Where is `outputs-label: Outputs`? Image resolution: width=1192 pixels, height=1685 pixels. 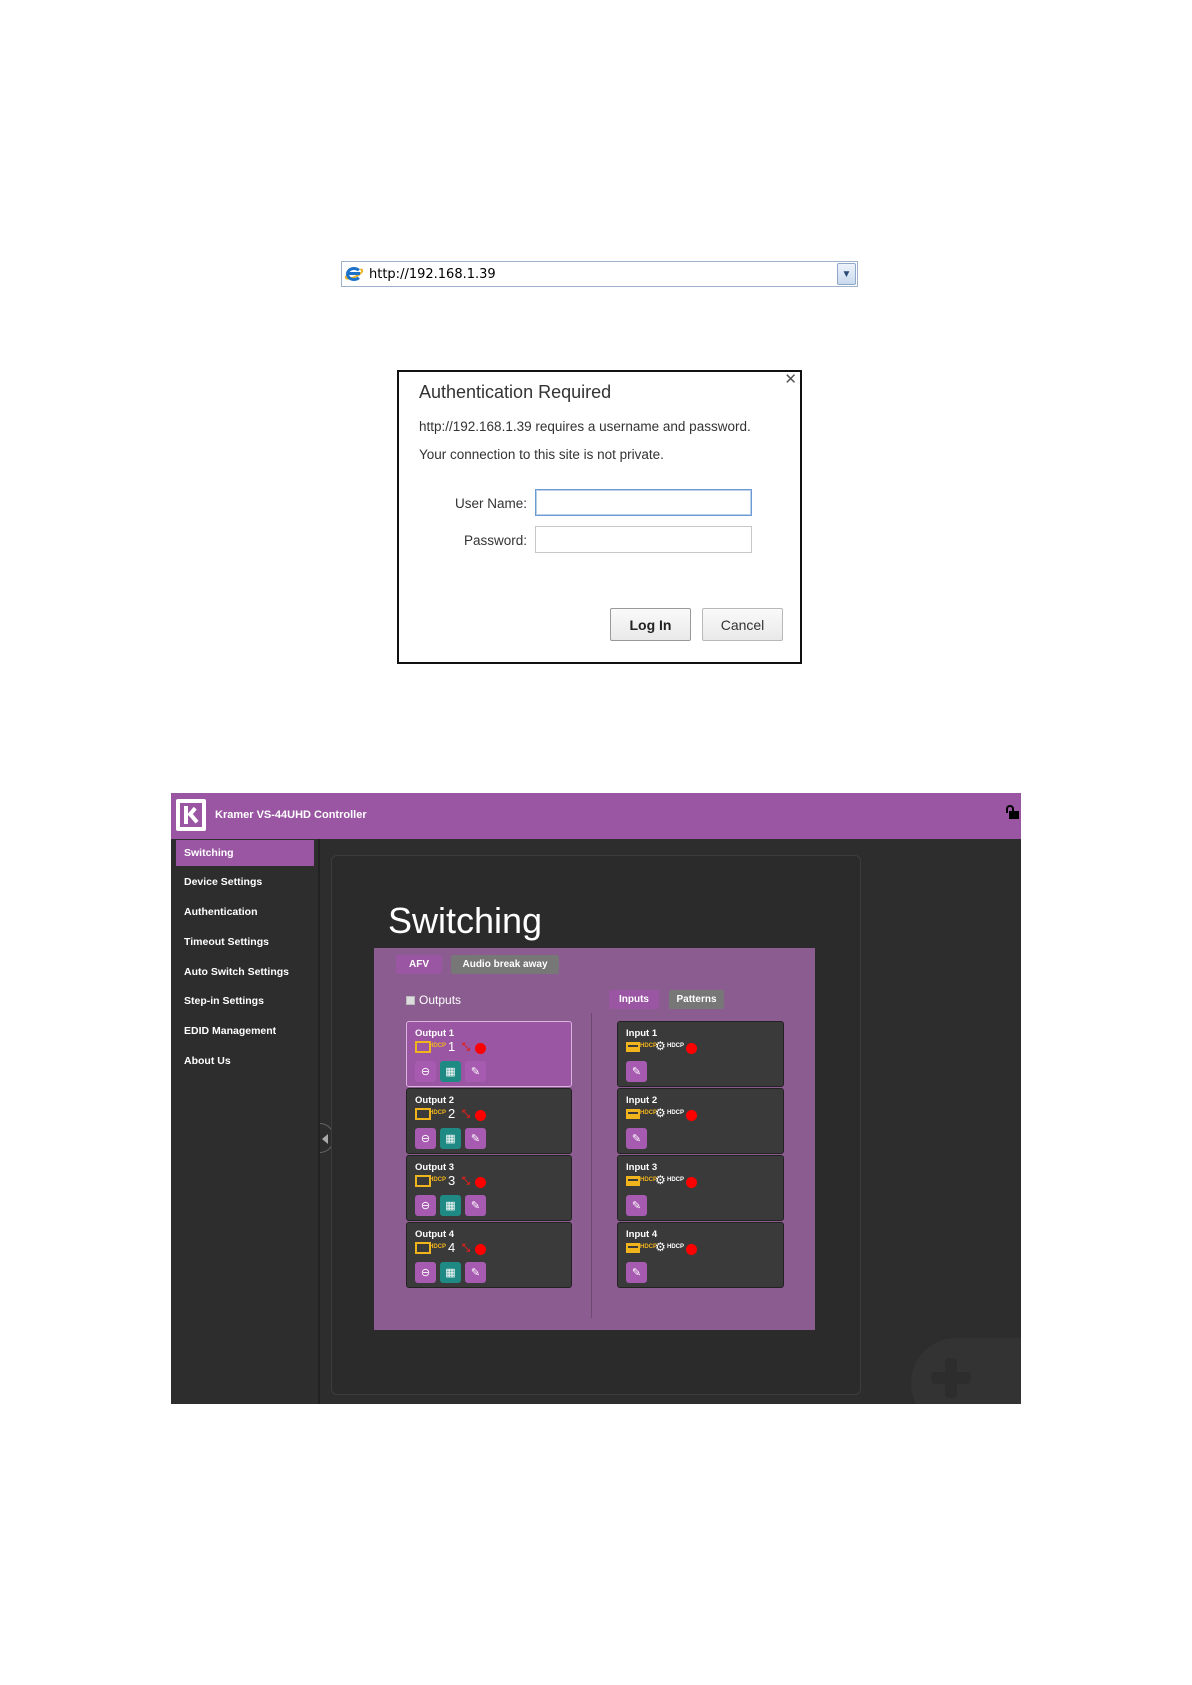 outputs-label: Outputs is located at coordinates (440, 1000).